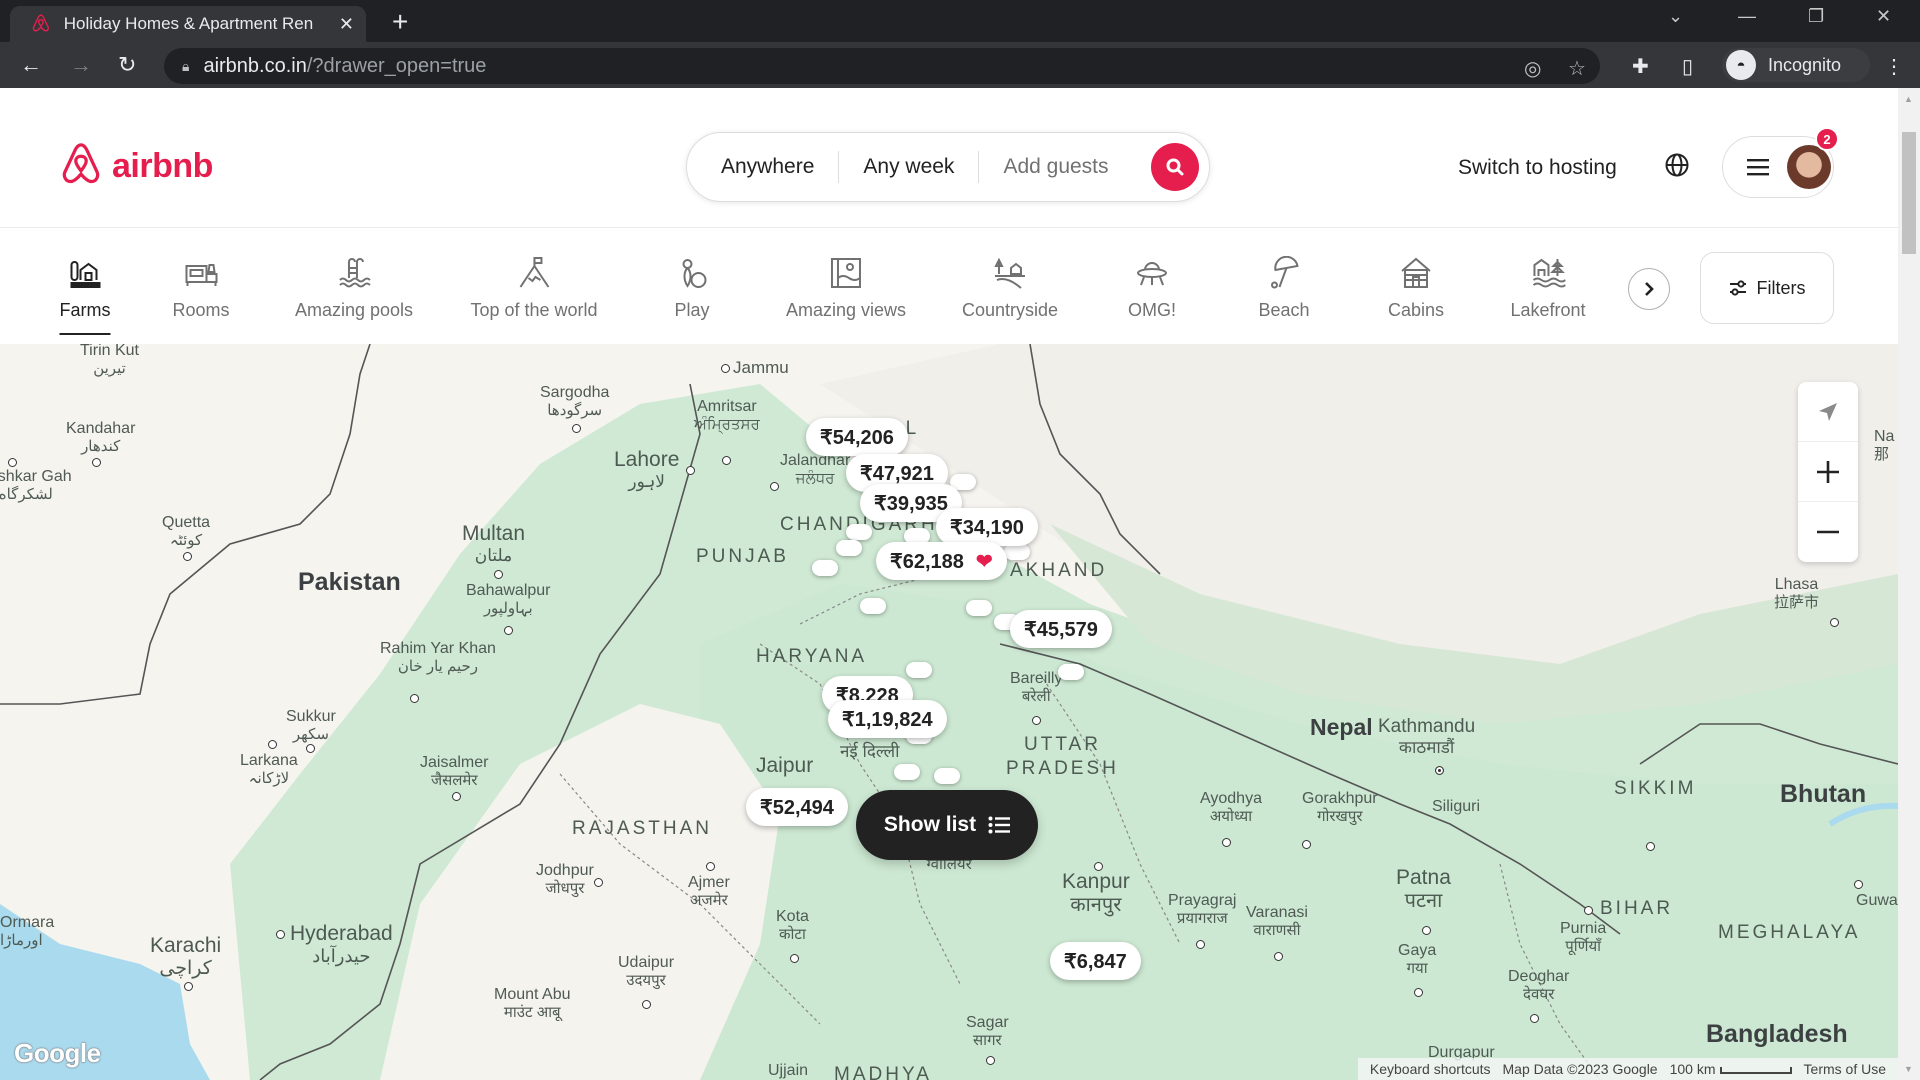 The height and width of the screenshot is (1080, 1920). Describe the element at coordinates (1439, 770) in the screenshot. I see `map-capital-dot` at that location.